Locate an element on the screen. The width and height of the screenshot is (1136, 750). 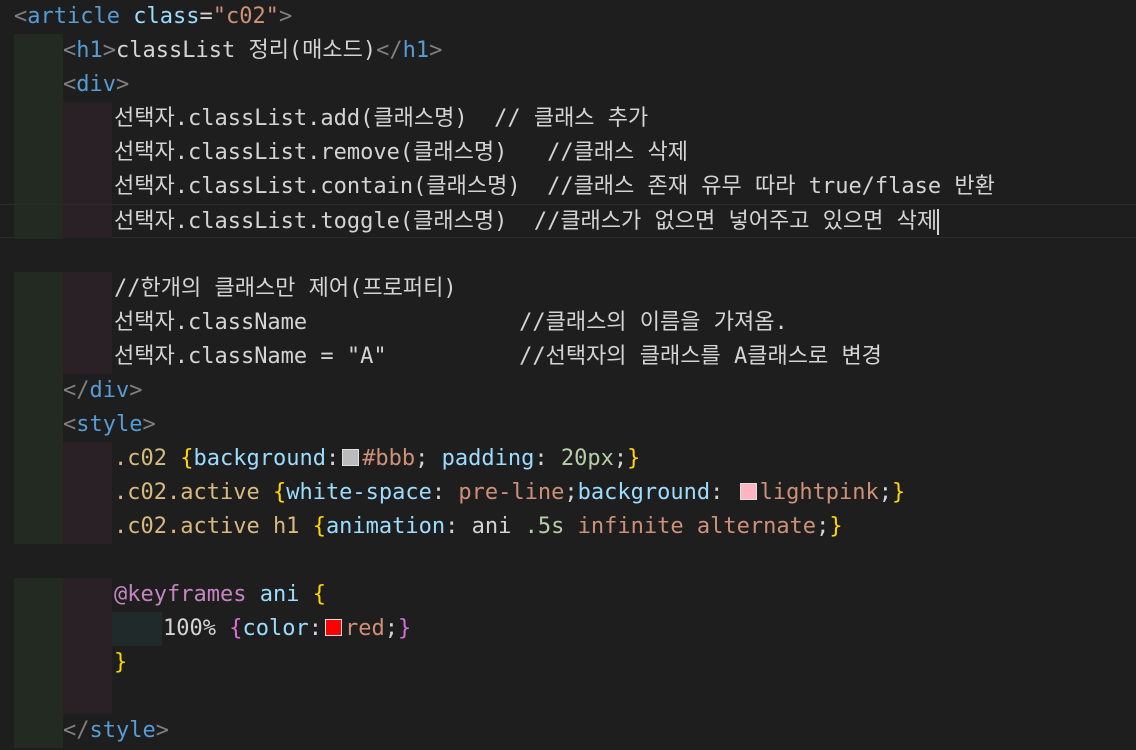
code-text: @keyframes ani { is located at coordinates (220, 594).